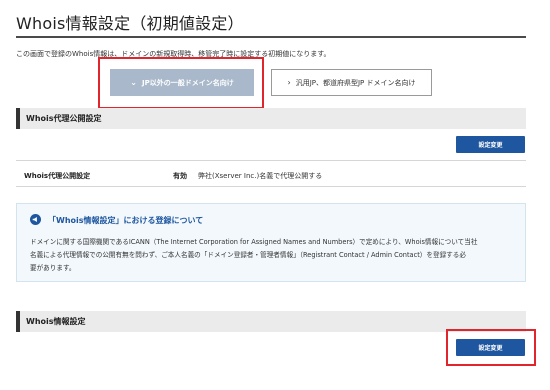 This screenshot has width=550, height=390. I want to click on tab-label: 汎用JP、都道府県型JP ドメイン名向け, so click(355, 82).